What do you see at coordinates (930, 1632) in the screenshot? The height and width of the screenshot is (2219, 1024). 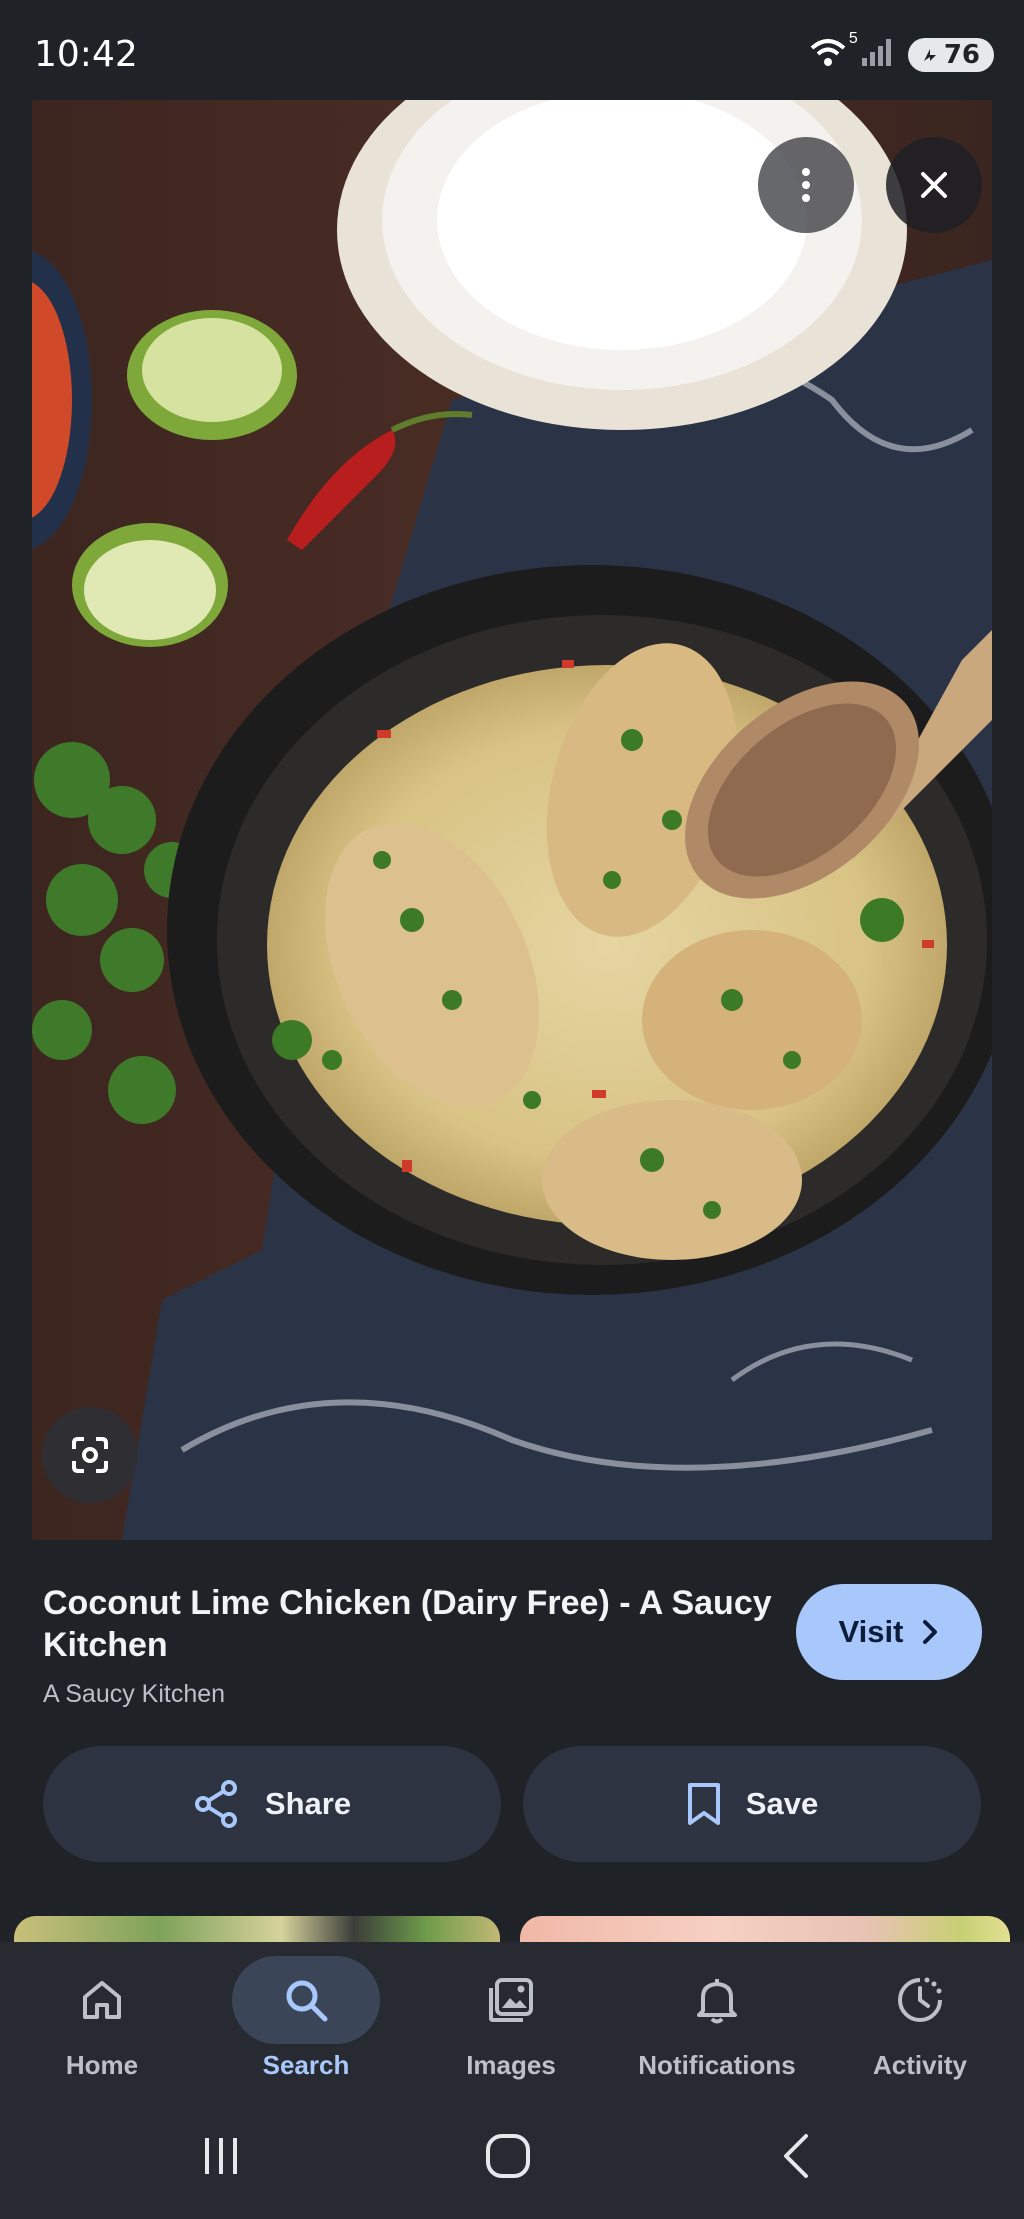 I see `chevron-right-icon` at bounding box center [930, 1632].